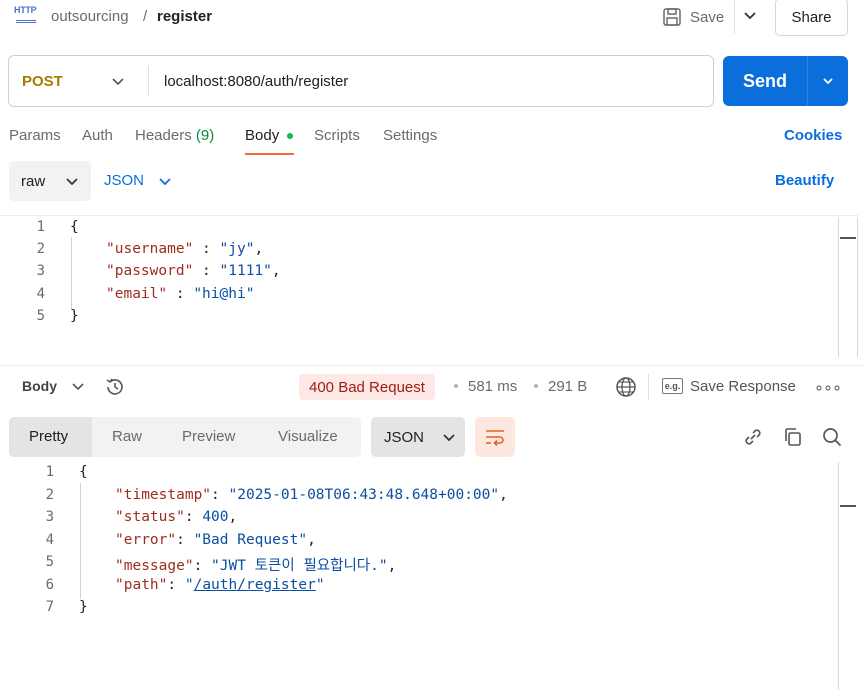 The height and width of the screenshot is (690, 865). Describe the element at coordinates (39, 386) in the screenshot. I see `response-body-label: Body` at that location.